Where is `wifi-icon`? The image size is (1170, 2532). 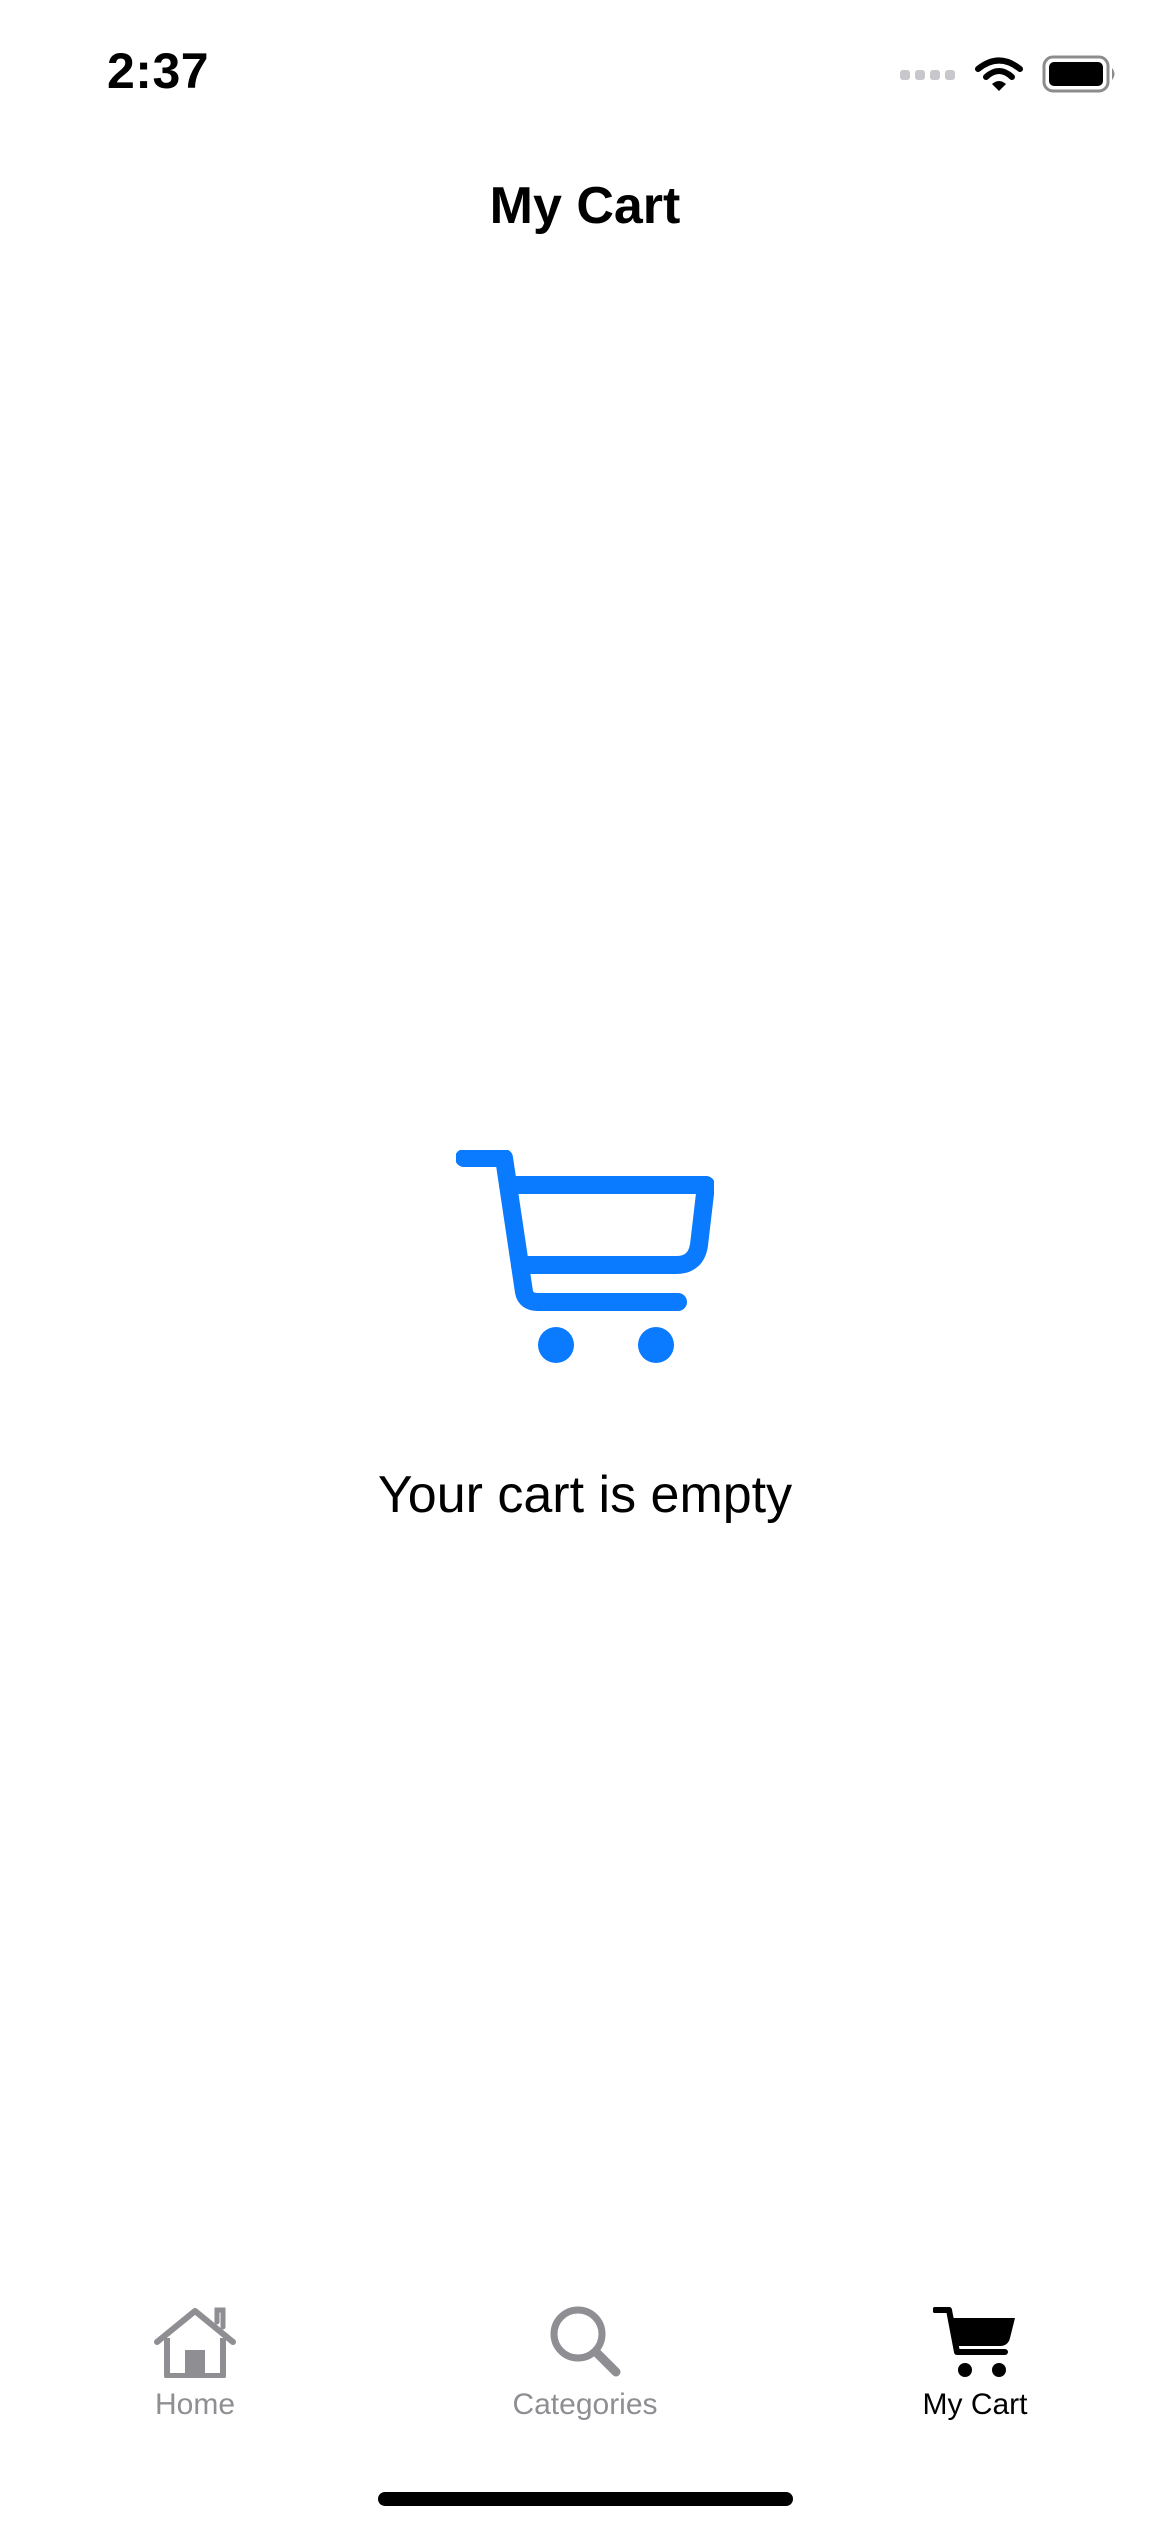
wifi-icon is located at coordinates (999, 74).